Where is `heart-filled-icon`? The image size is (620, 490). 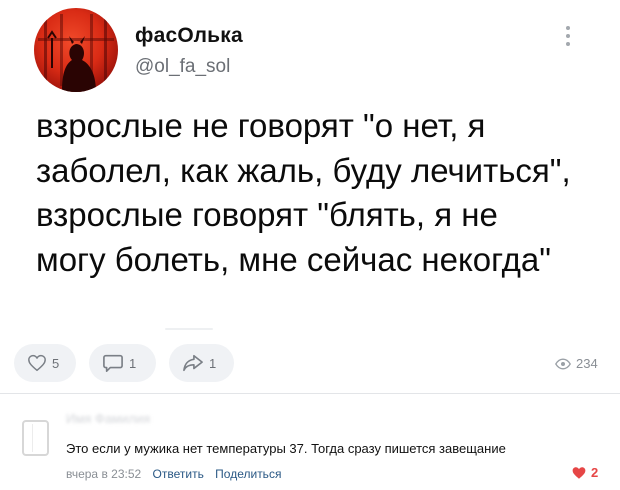
heart-filled-icon is located at coordinates (579, 472).